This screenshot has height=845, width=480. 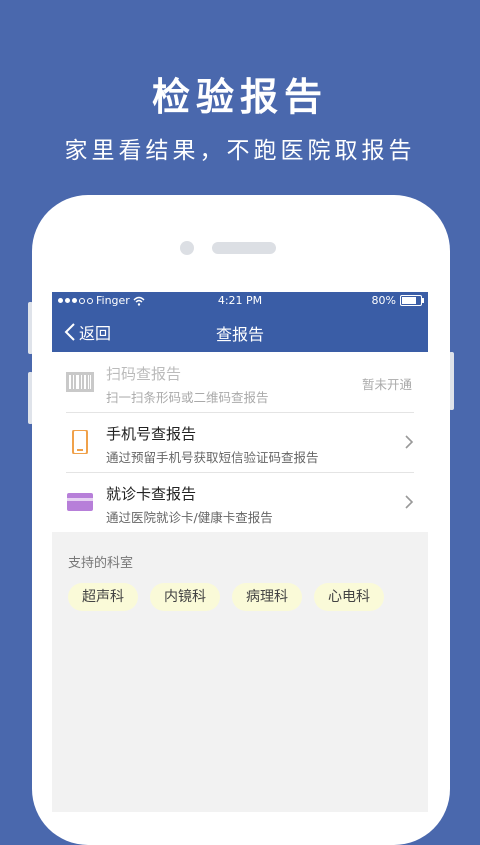 What do you see at coordinates (80, 442) in the screenshot?
I see `phone-icon` at bounding box center [80, 442].